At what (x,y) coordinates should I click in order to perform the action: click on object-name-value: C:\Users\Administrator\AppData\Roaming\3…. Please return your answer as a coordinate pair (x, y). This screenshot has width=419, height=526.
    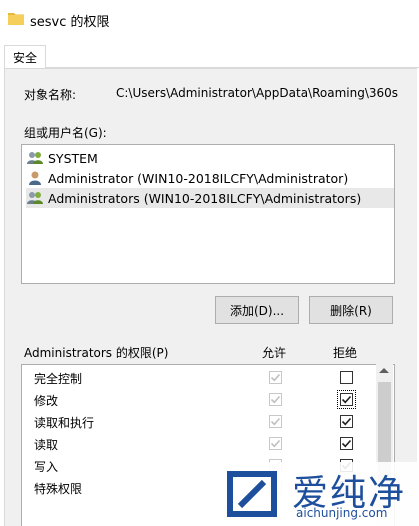
    Looking at the image, I should click on (257, 93).